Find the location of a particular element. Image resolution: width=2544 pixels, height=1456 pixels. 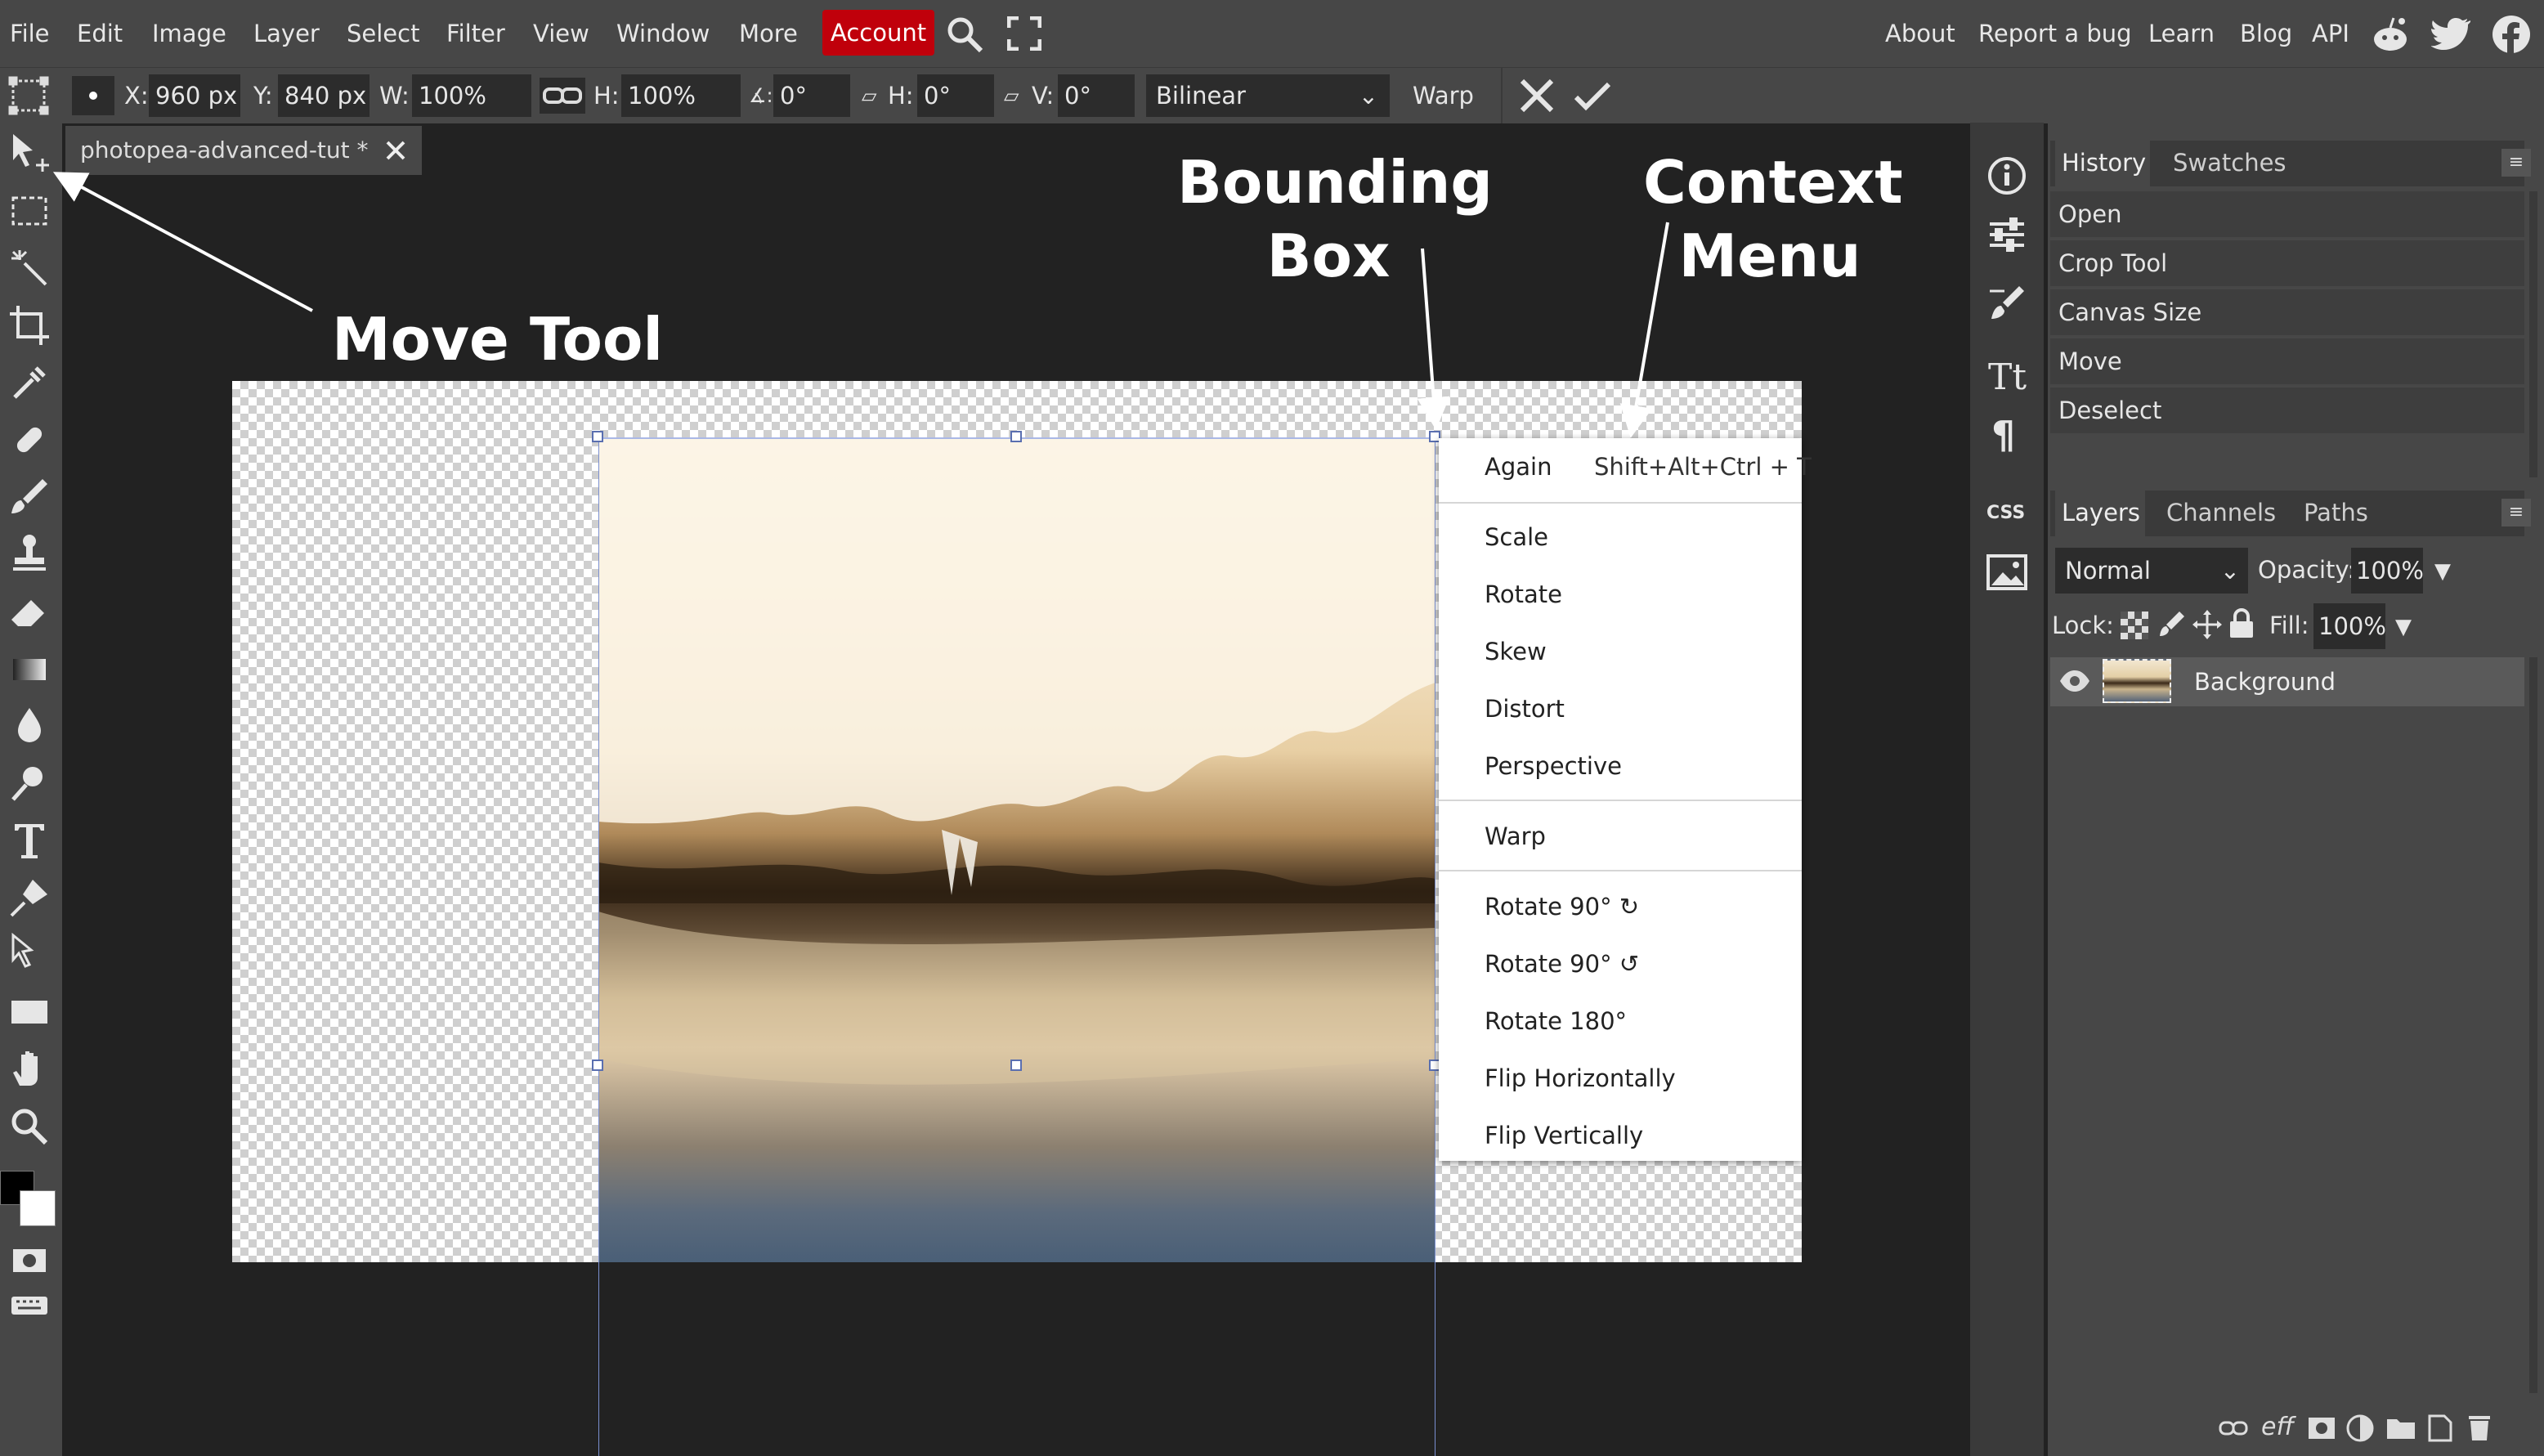

layer-thumbnail is located at coordinates (2137, 681).